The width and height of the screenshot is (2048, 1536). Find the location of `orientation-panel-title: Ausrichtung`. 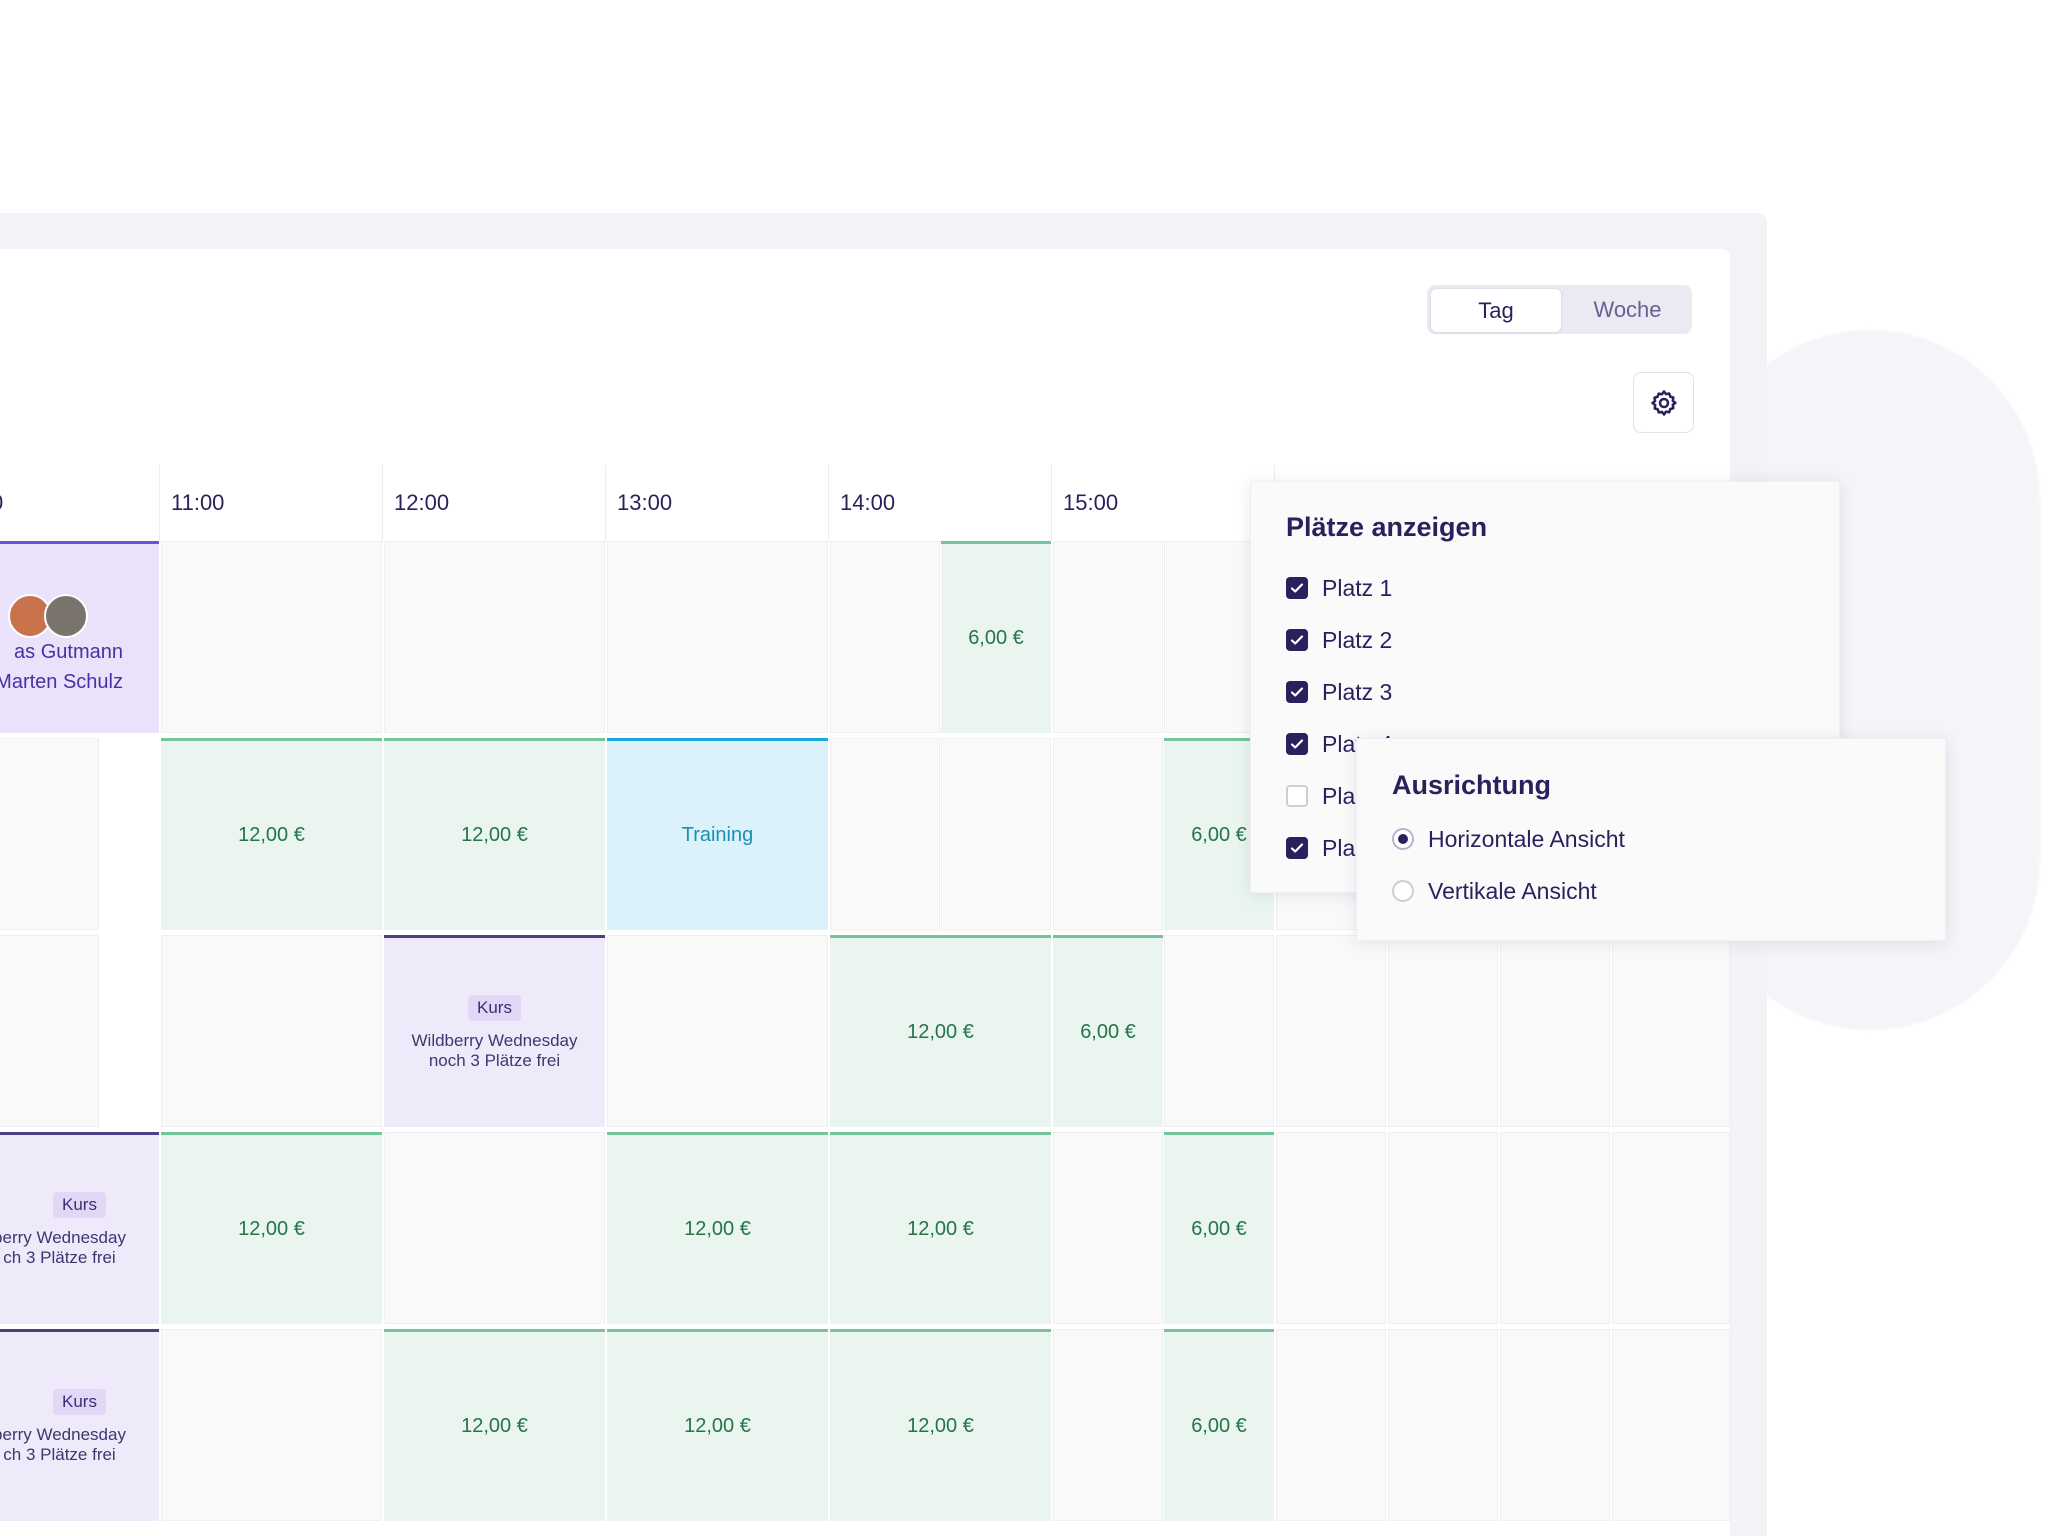

orientation-panel-title: Ausrichtung is located at coordinates (1471, 785).